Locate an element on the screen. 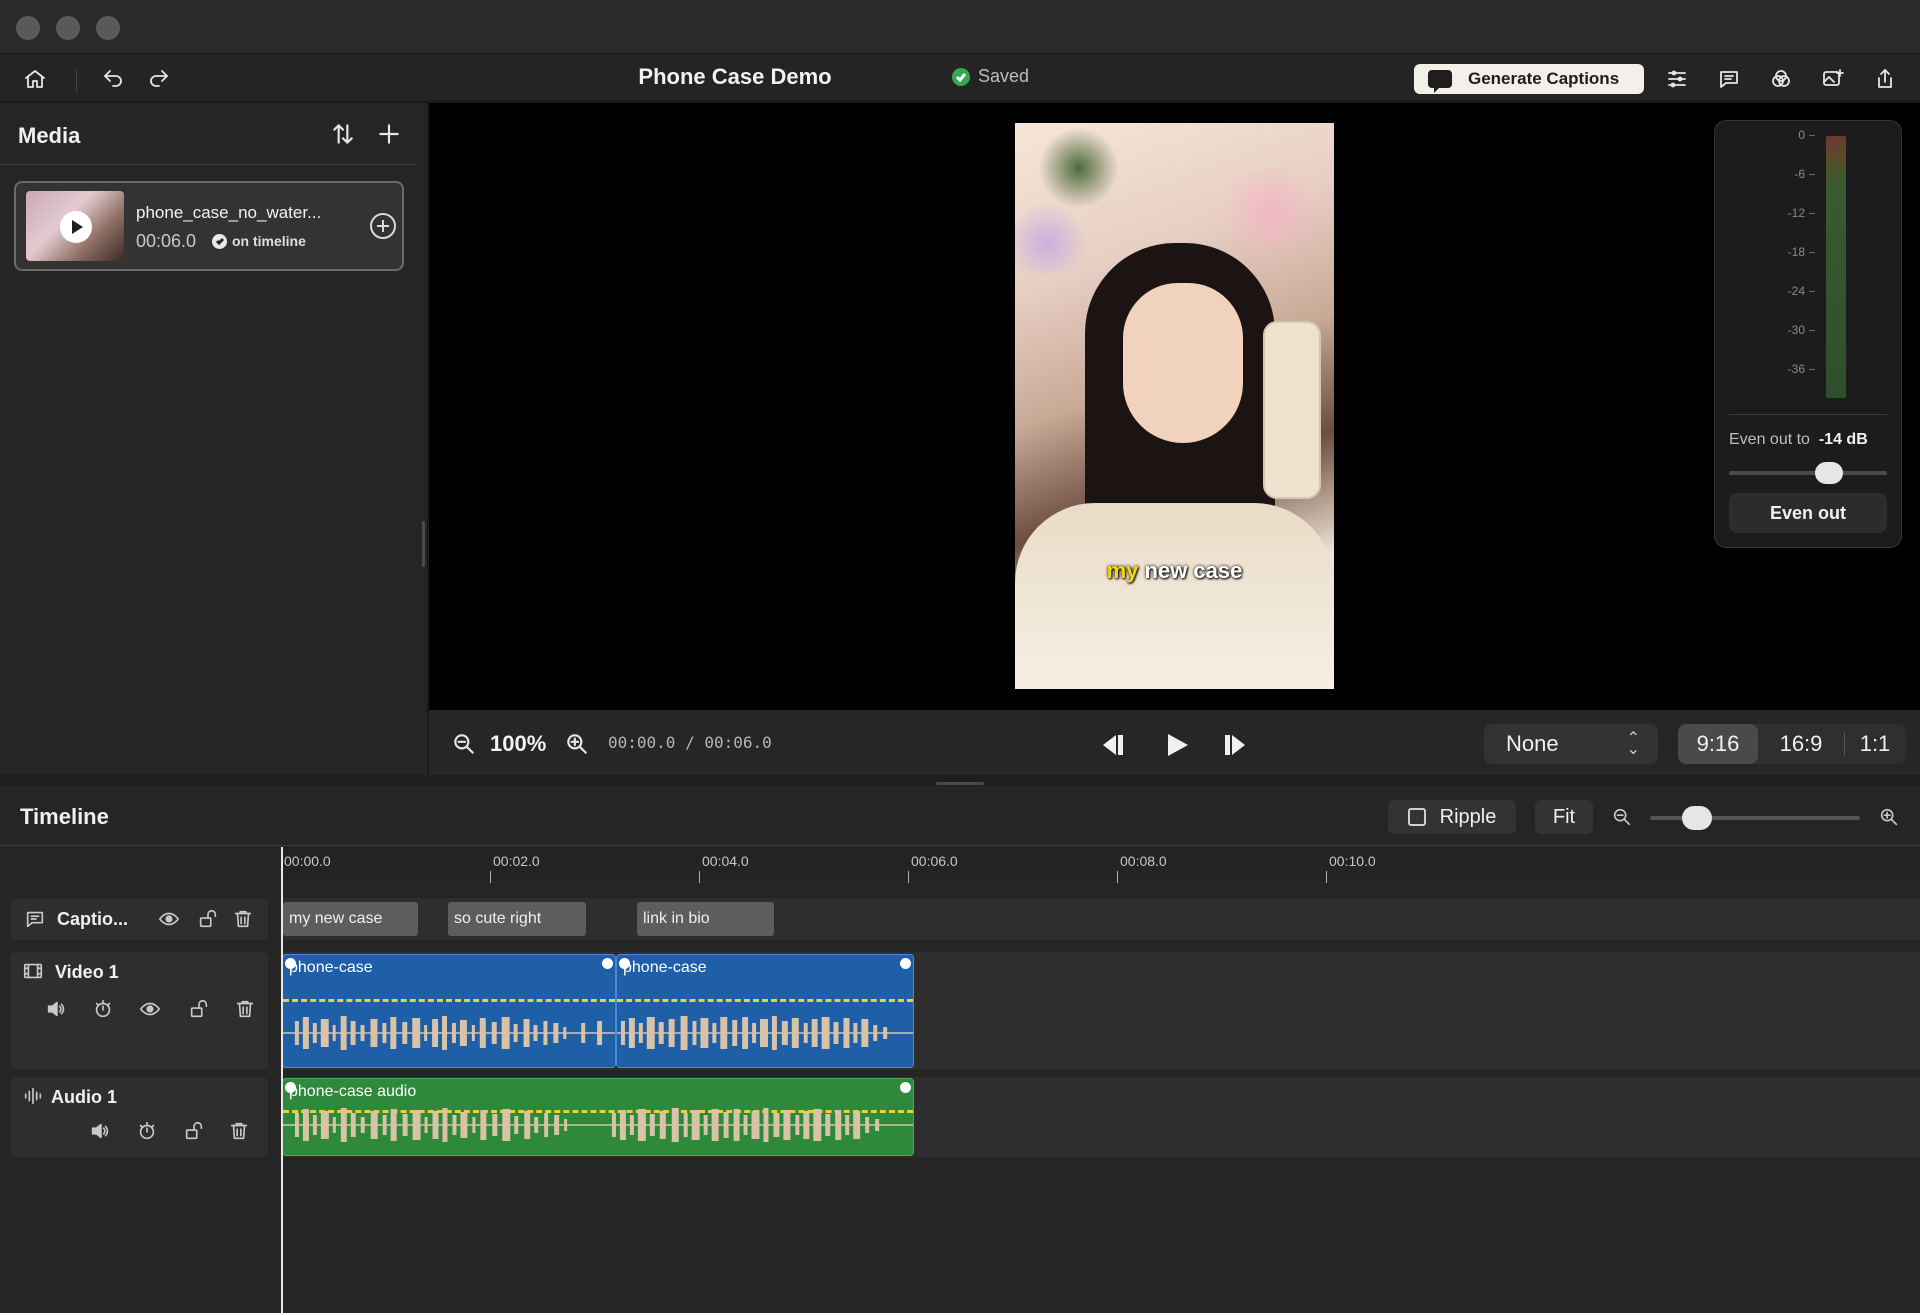 This screenshot has width=1920, height=1313. close-window-button is located at coordinates (28, 28).